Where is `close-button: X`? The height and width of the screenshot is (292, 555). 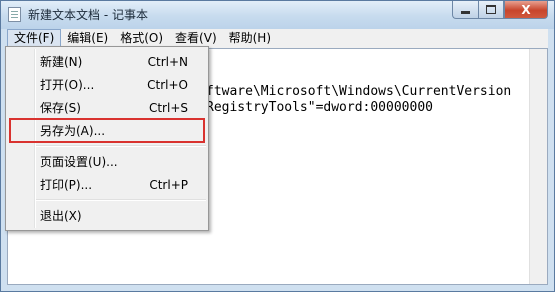 close-button: X is located at coordinates (526, 10).